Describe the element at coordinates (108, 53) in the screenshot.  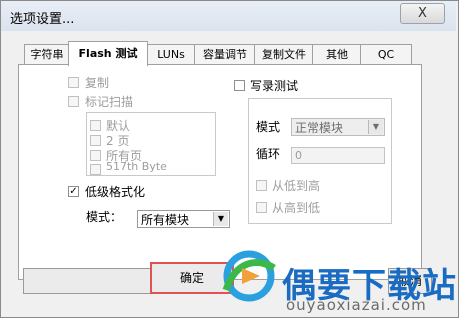
I see `tab-flash-test: Flash 测试` at that location.